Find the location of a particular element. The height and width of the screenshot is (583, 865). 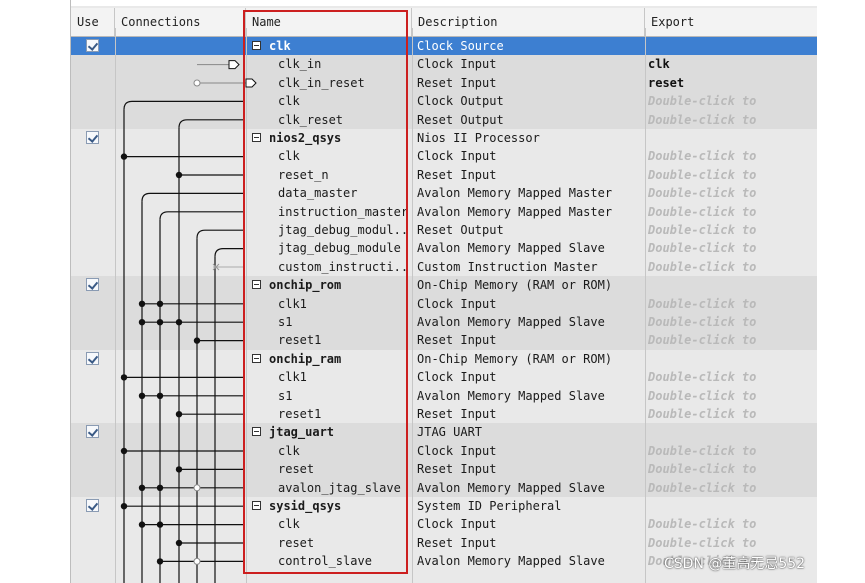

watermark: CSDN @董高无忌552 is located at coordinates (735, 564).